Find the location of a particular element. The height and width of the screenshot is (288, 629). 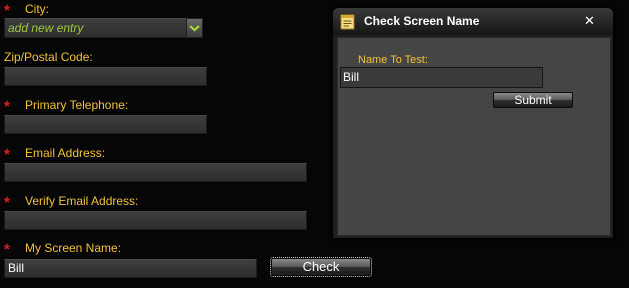

verify-email-input is located at coordinates (155, 220).